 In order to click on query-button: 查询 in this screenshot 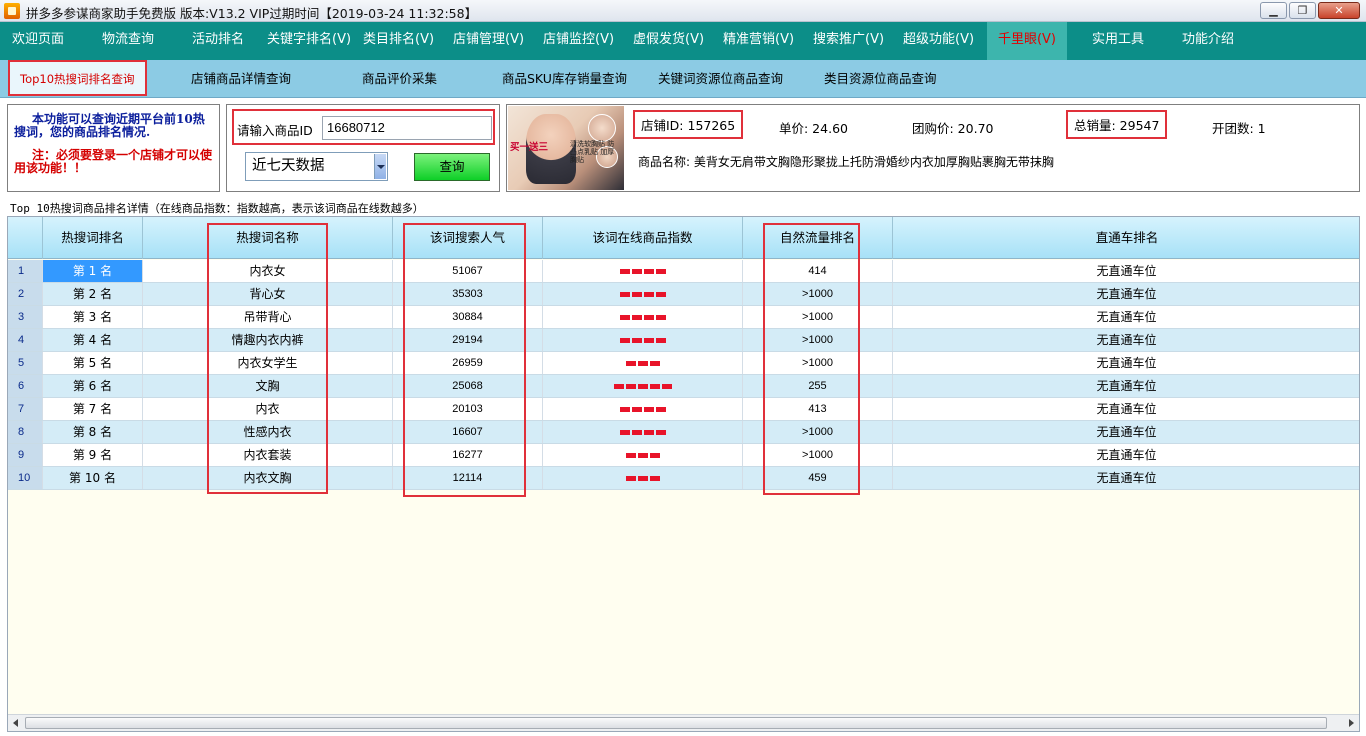, I will do `click(452, 167)`.